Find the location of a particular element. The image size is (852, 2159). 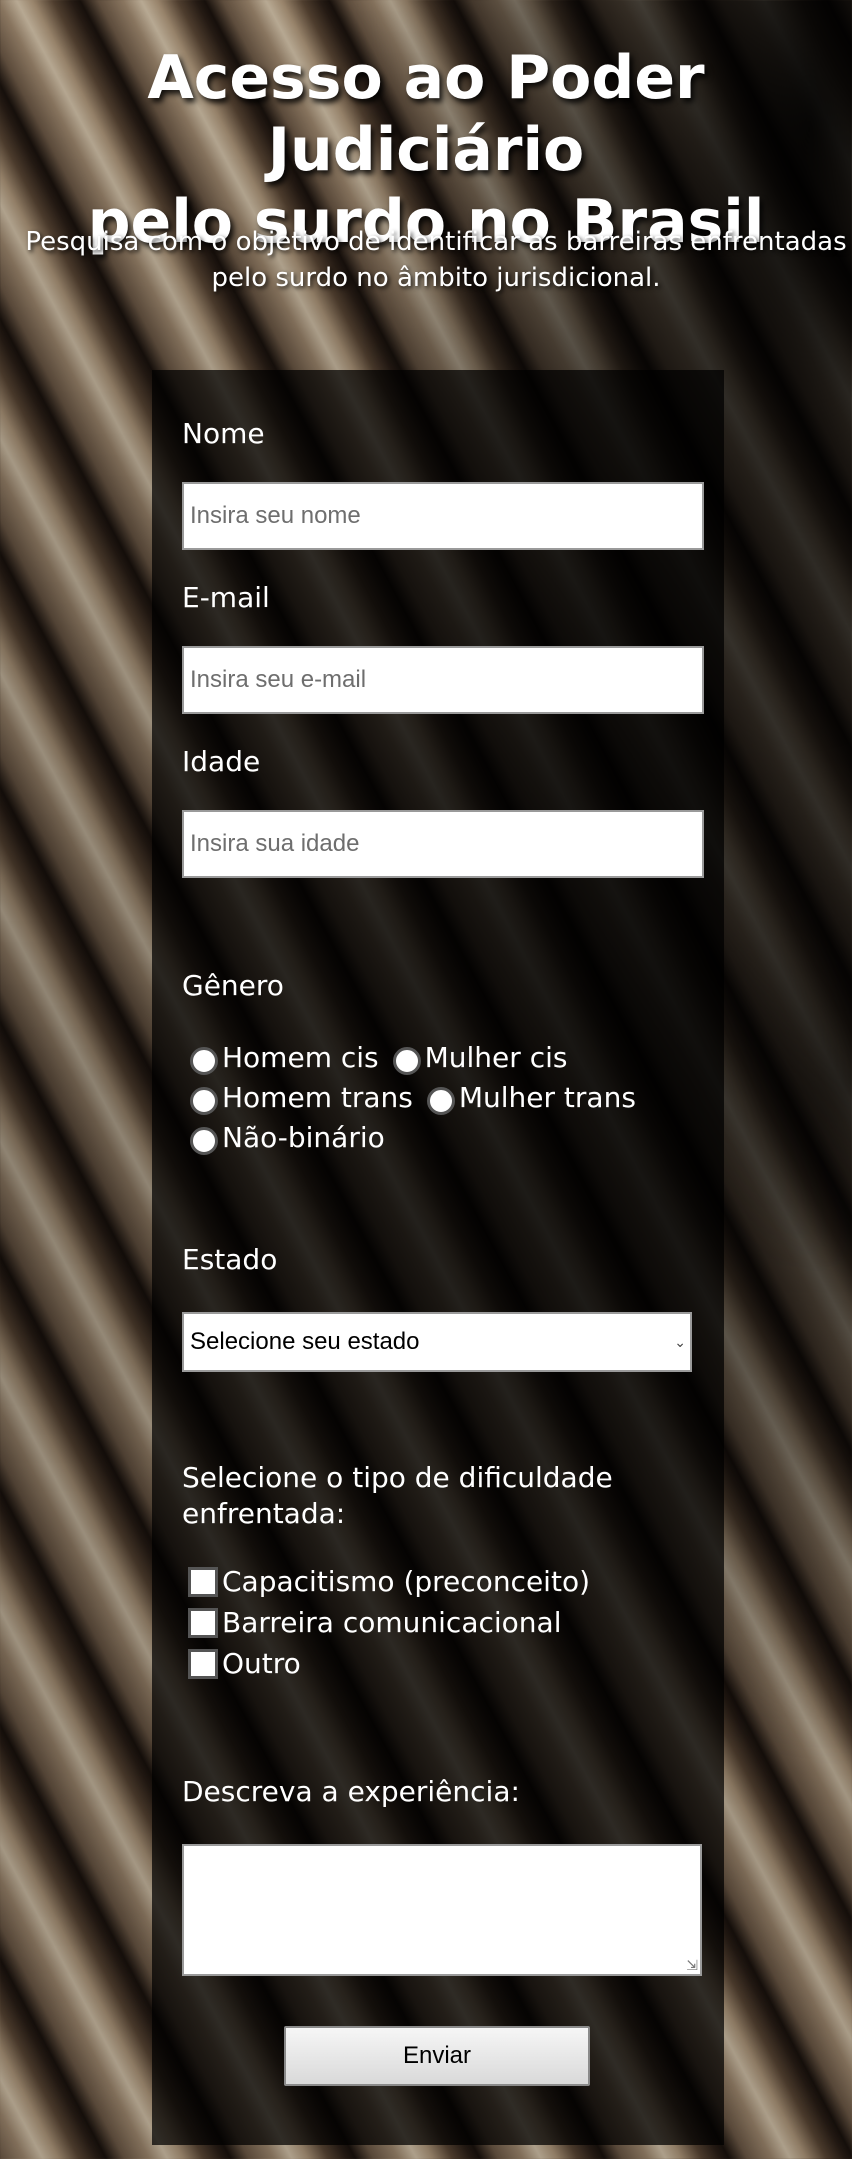

checkbox-capacitismo: Capacitismo (preconceito) is located at coordinates (389, 1582).